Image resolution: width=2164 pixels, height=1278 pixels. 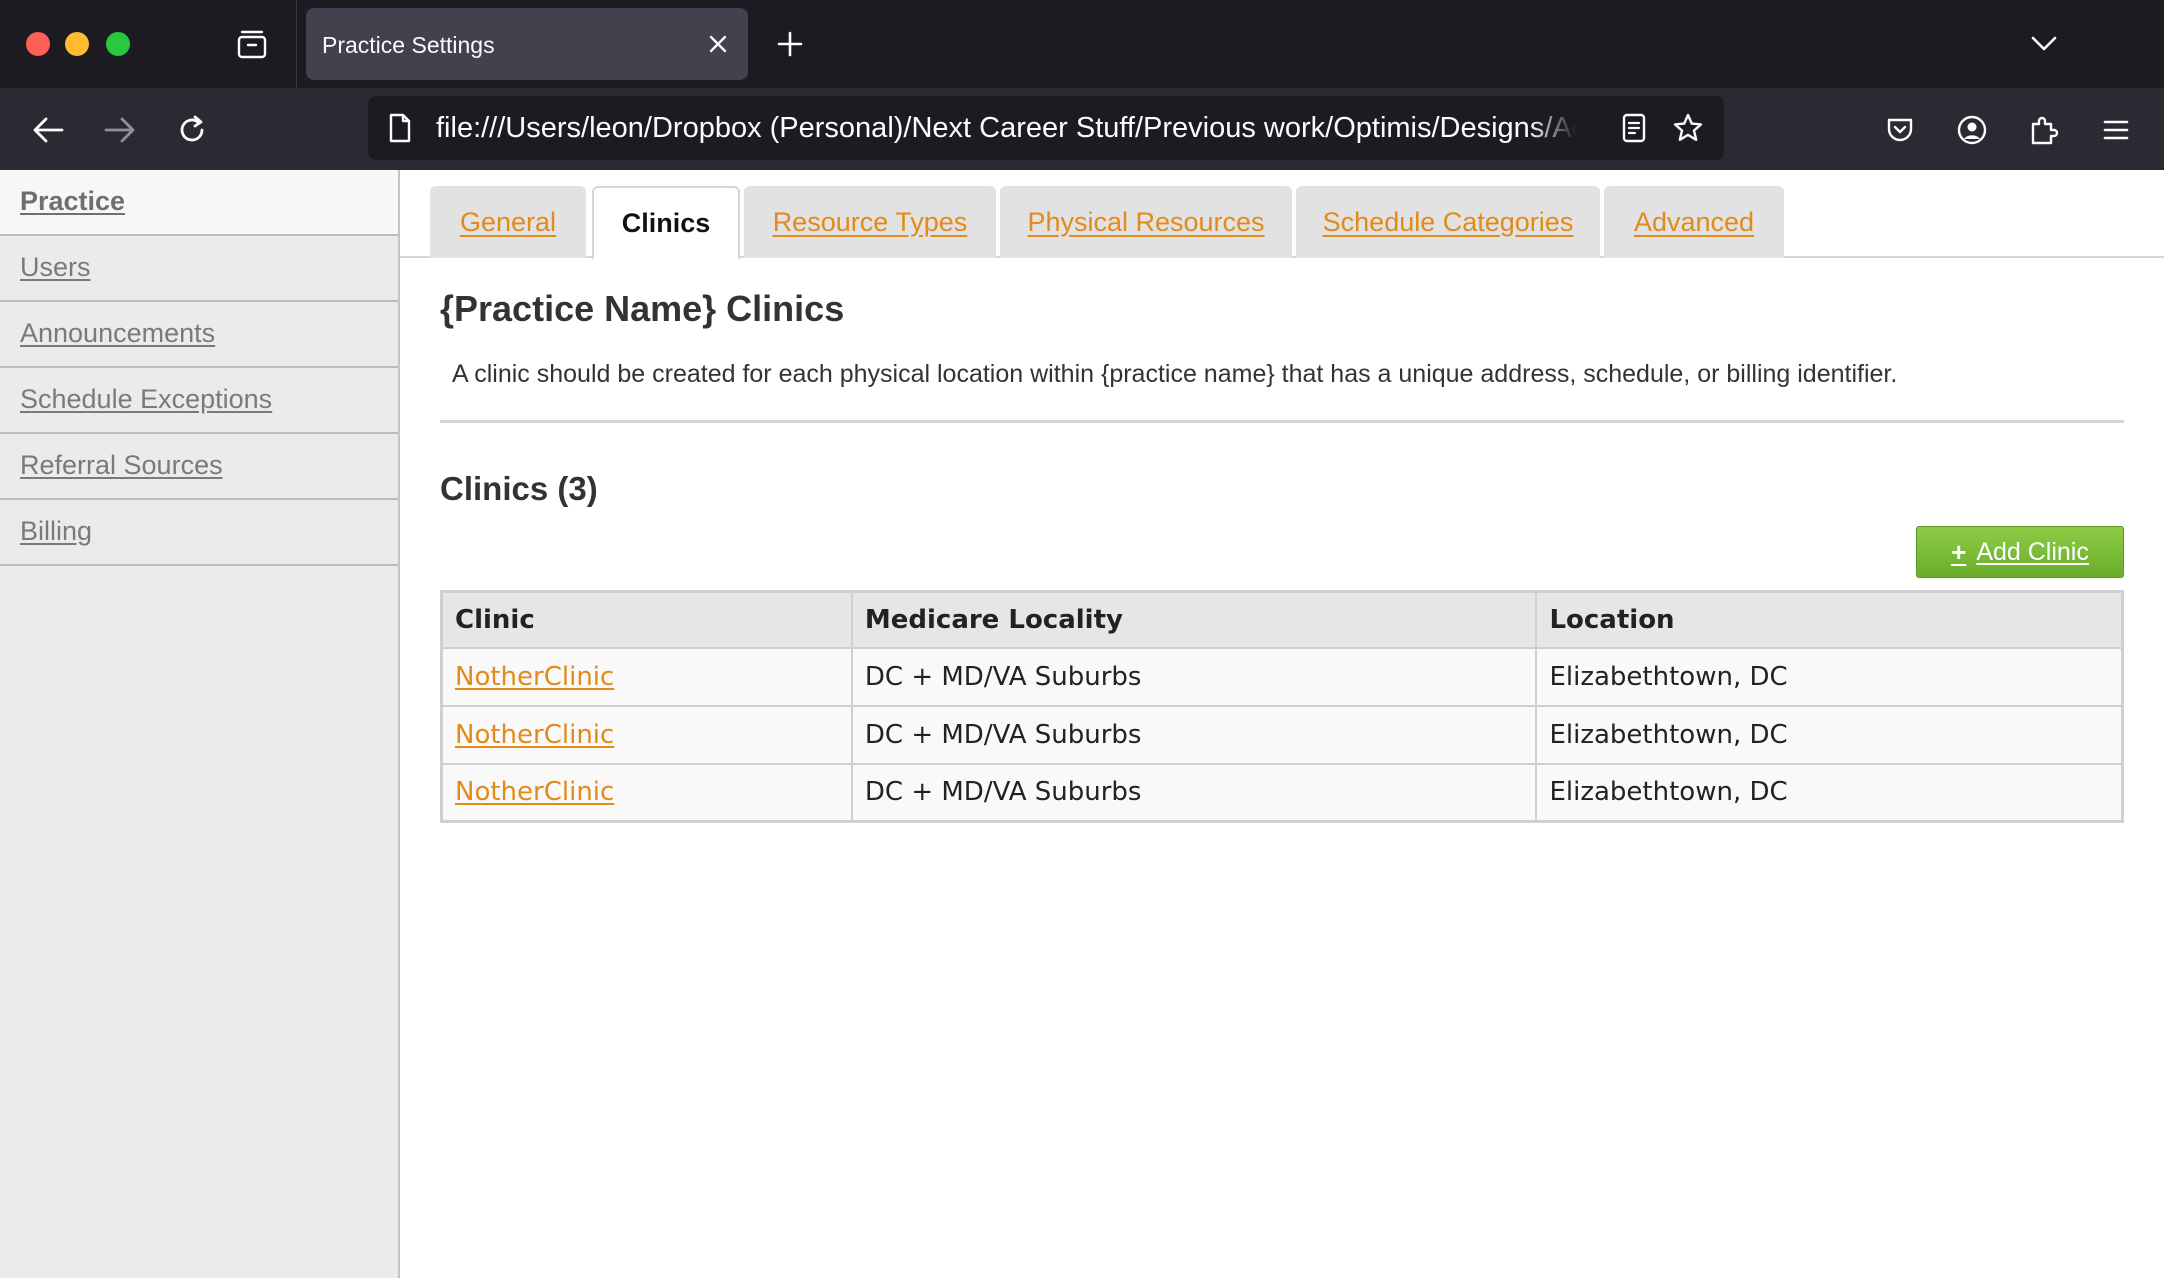 I want to click on back-arrow-icon, so click(x=48, y=130).